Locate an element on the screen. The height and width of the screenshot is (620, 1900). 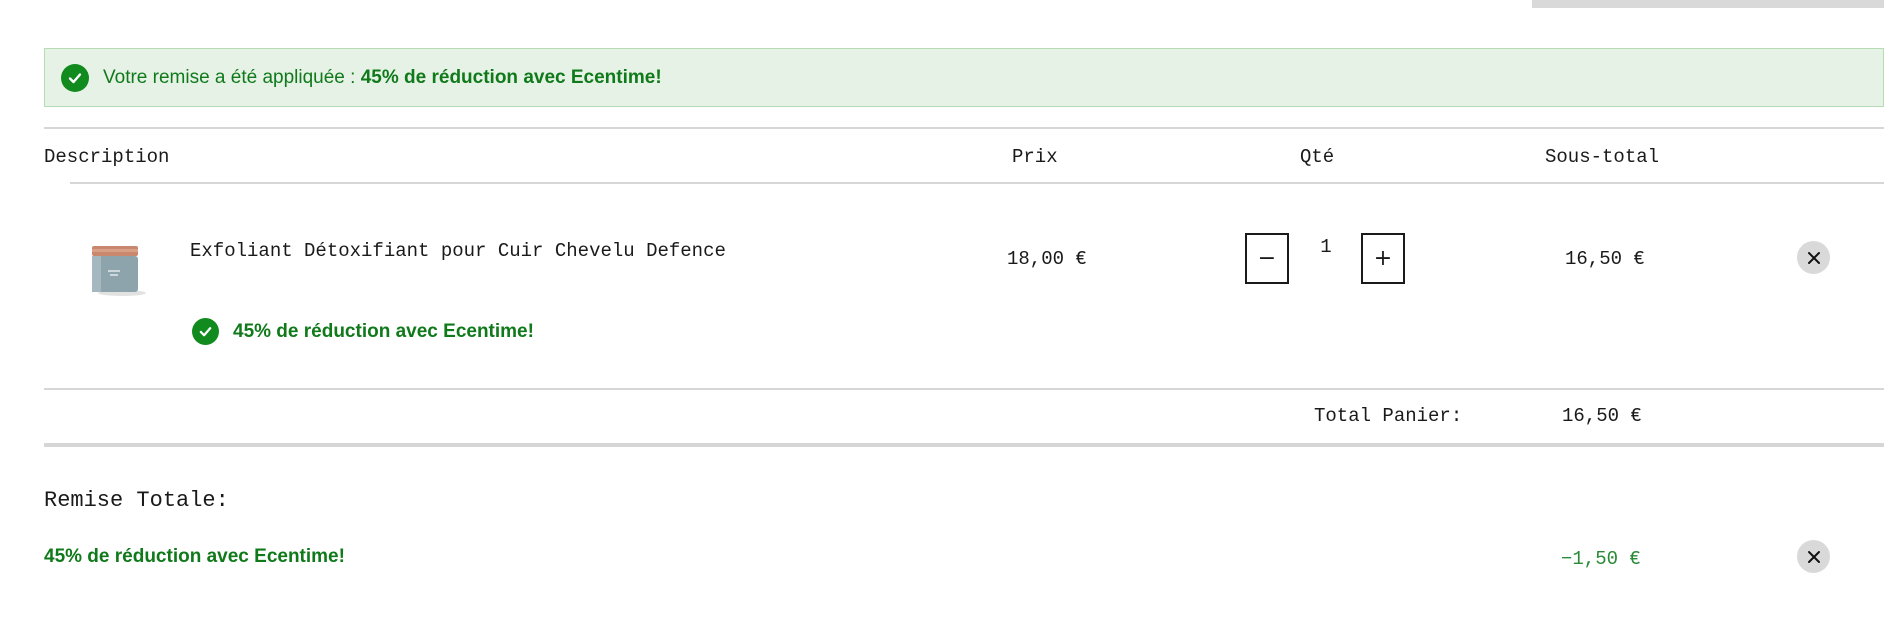
discount-total-title: Remise Totale: is located at coordinates (136, 500).